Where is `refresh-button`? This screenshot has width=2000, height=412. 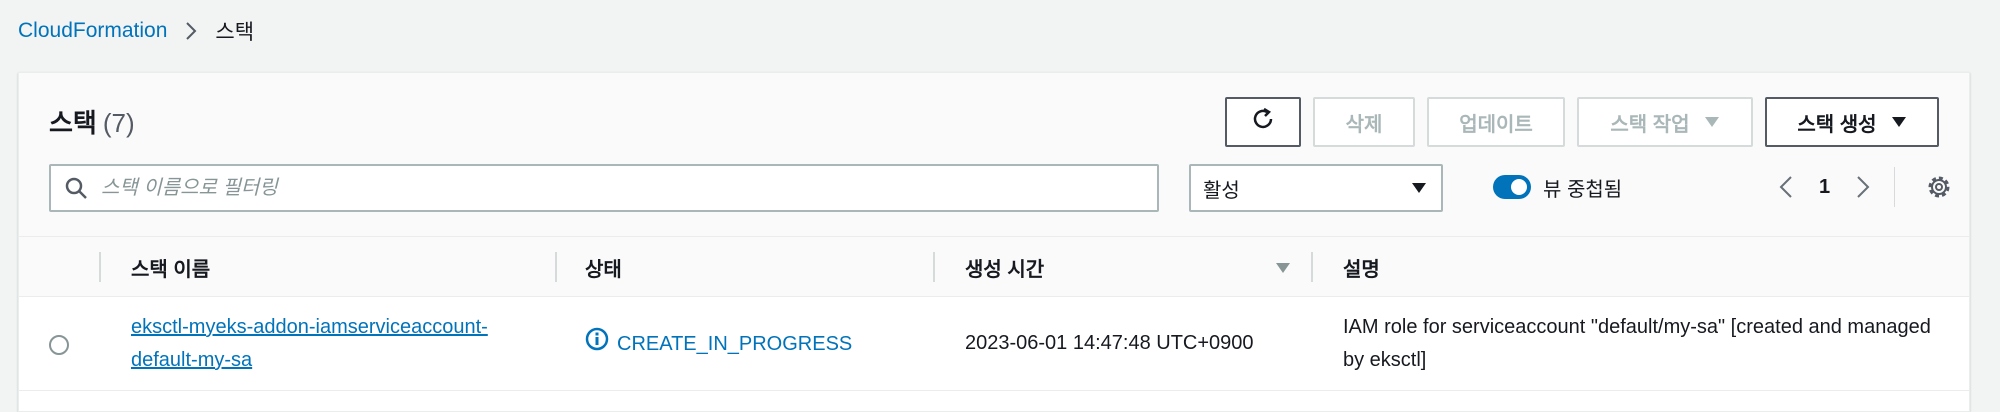
refresh-button is located at coordinates (1263, 122).